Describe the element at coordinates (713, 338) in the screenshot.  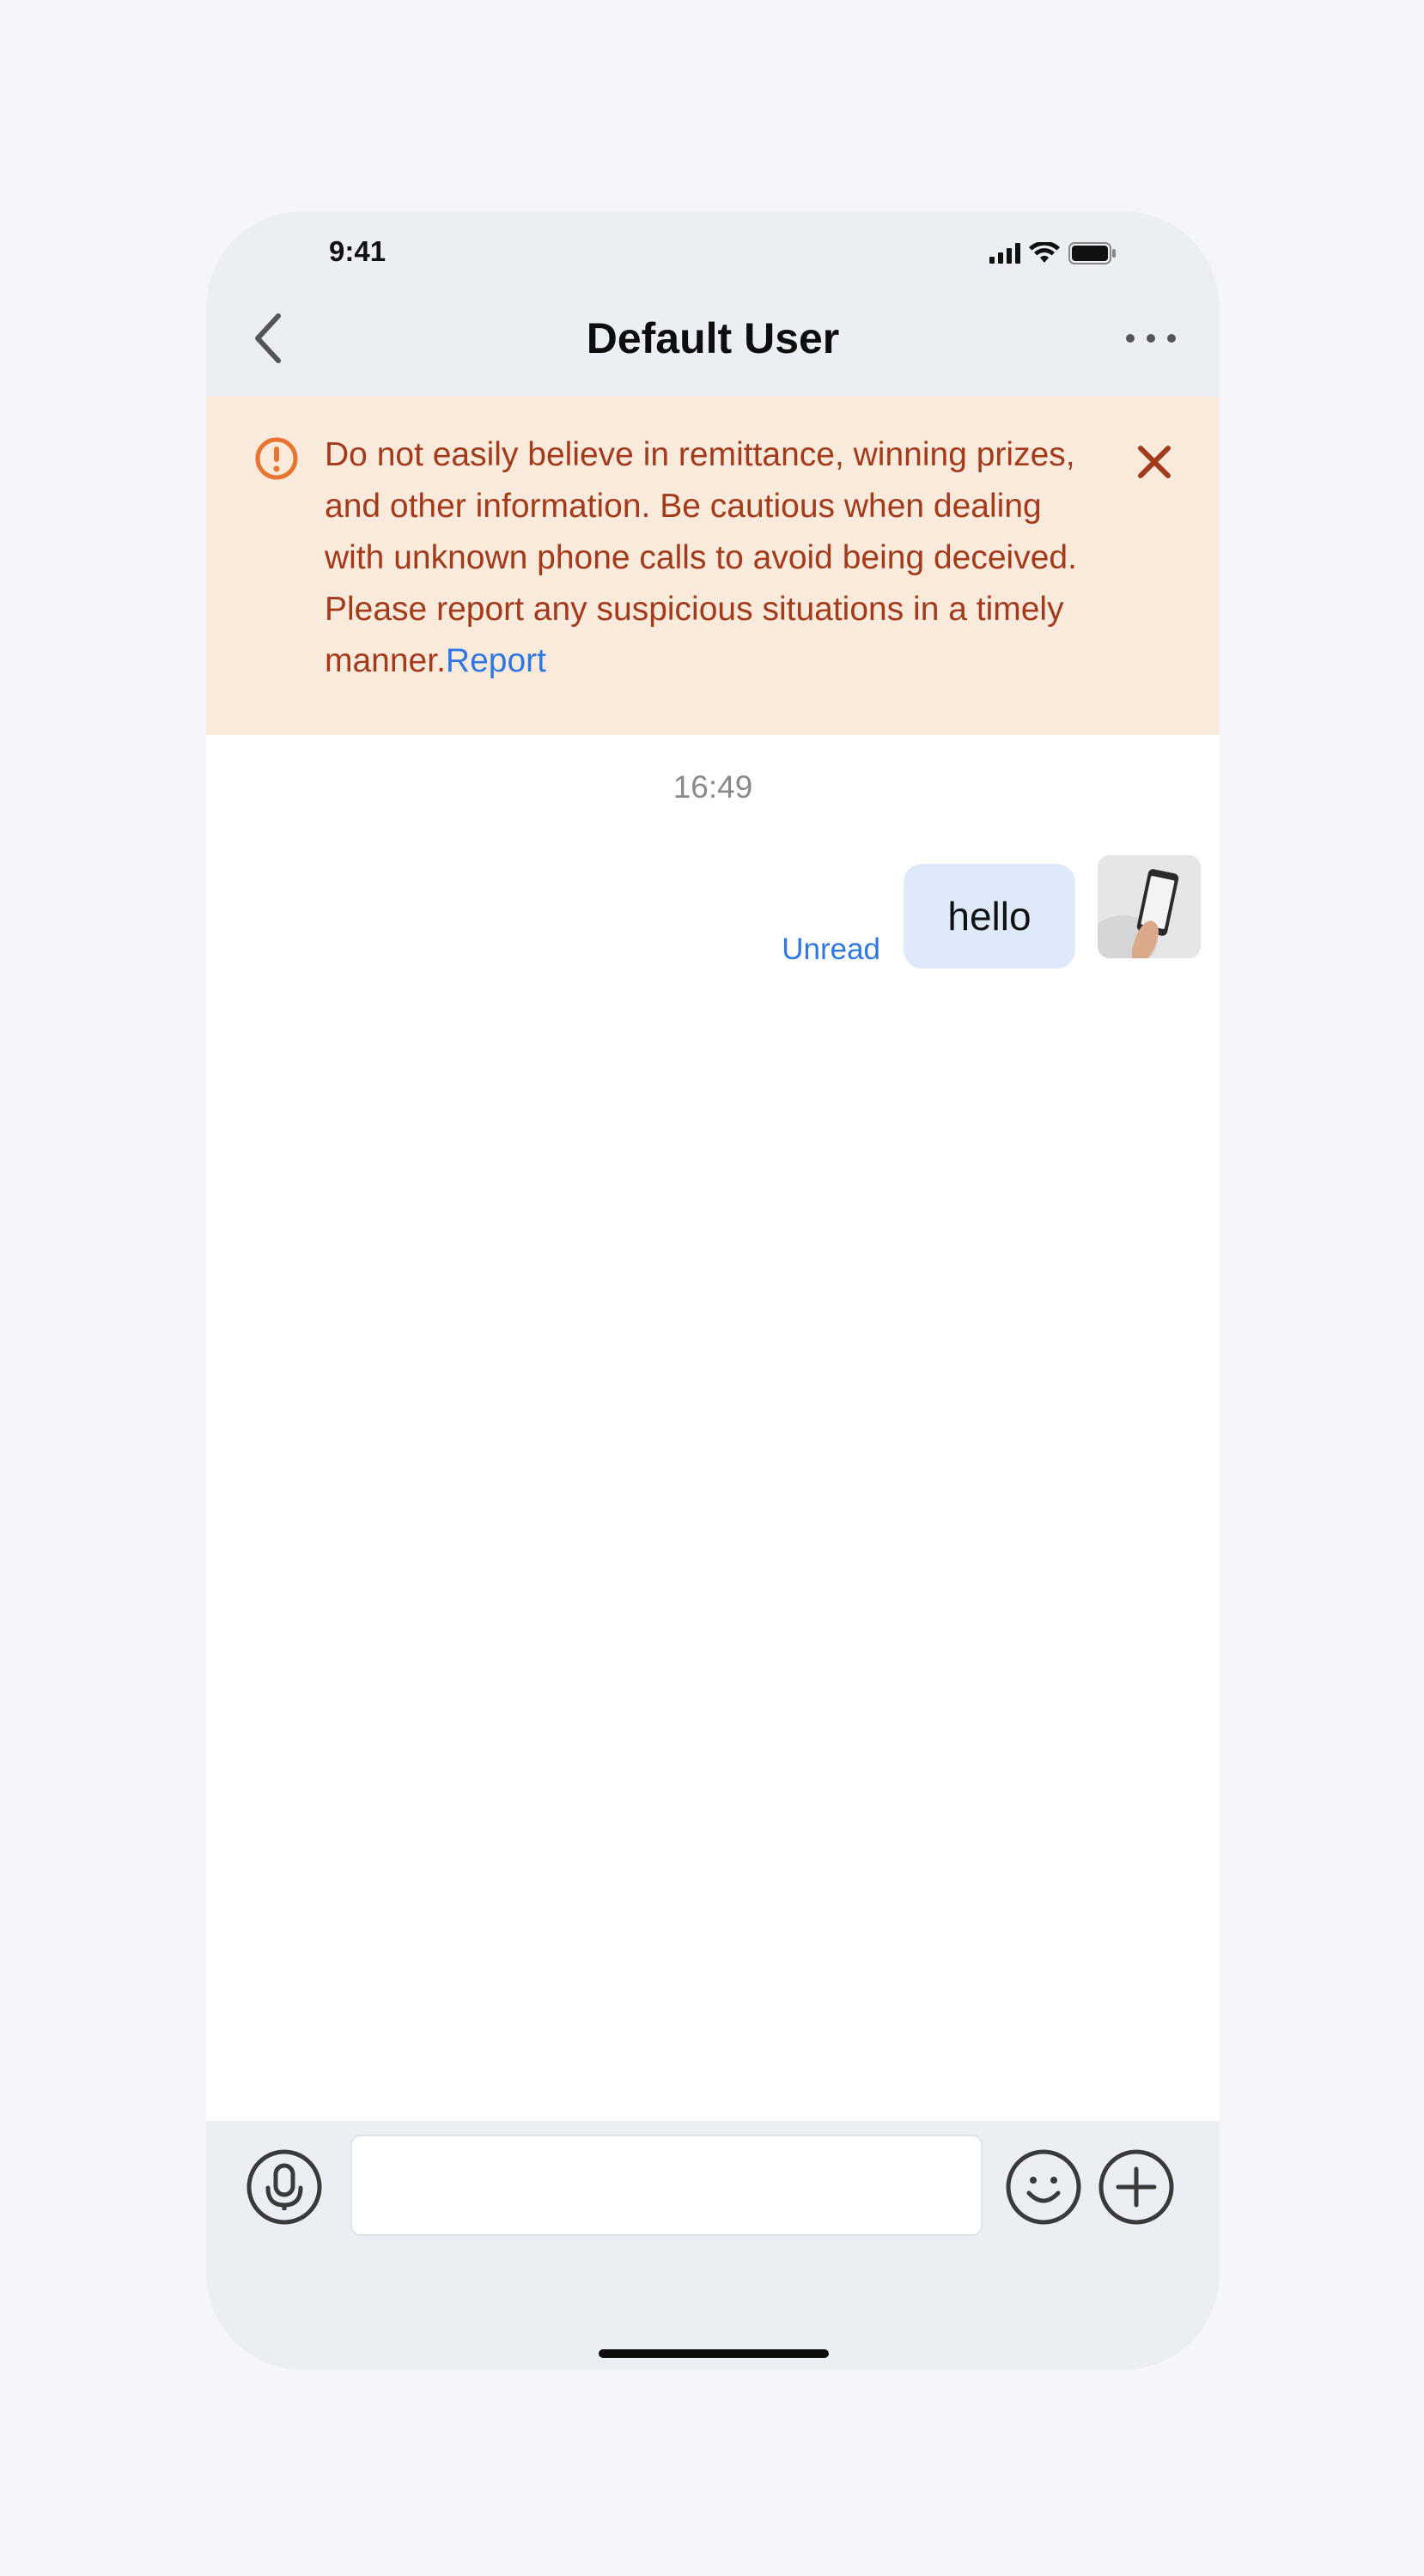
I see `page-title: Default User` at that location.